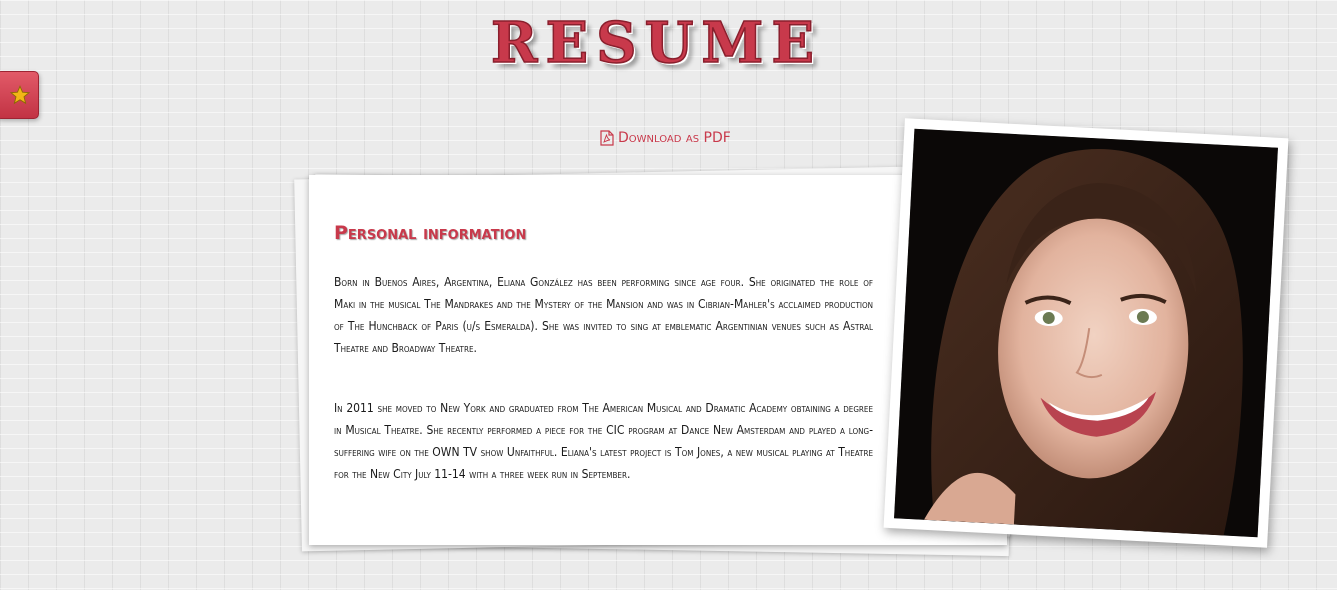 Image resolution: width=1337 pixels, height=590 pixels. I want to click on page-title: RESUME, so click(656, 43).